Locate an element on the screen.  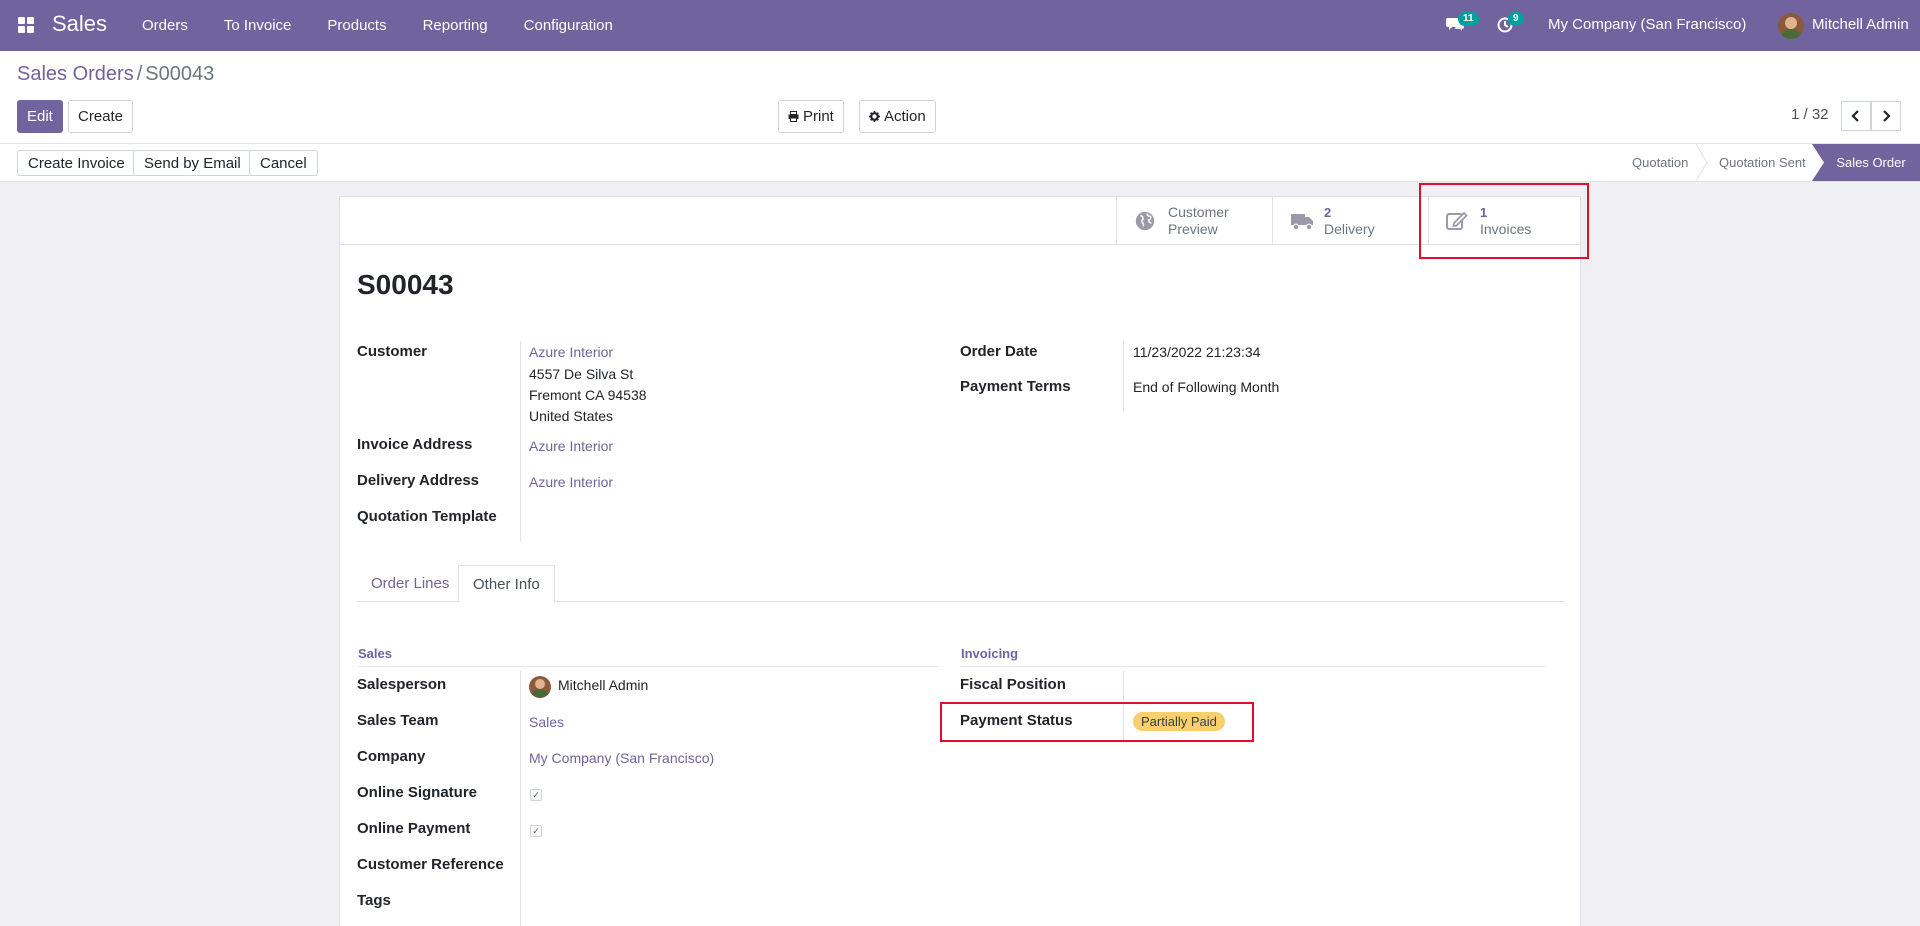
payment-status-label: Payment Status is located at coordinates (1016, 720).